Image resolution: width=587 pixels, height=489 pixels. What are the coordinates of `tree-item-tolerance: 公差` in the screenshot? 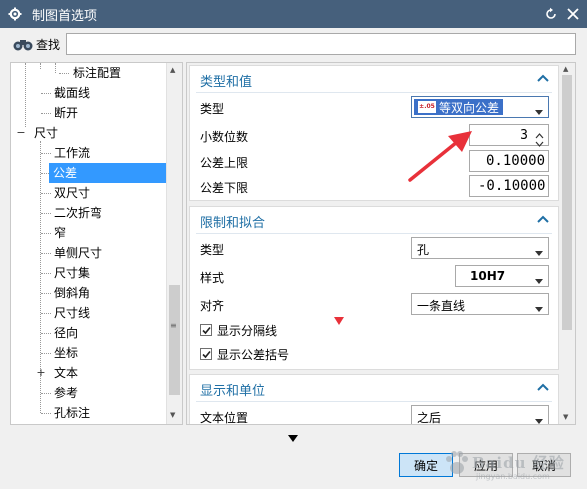 It's located at (107, 173).